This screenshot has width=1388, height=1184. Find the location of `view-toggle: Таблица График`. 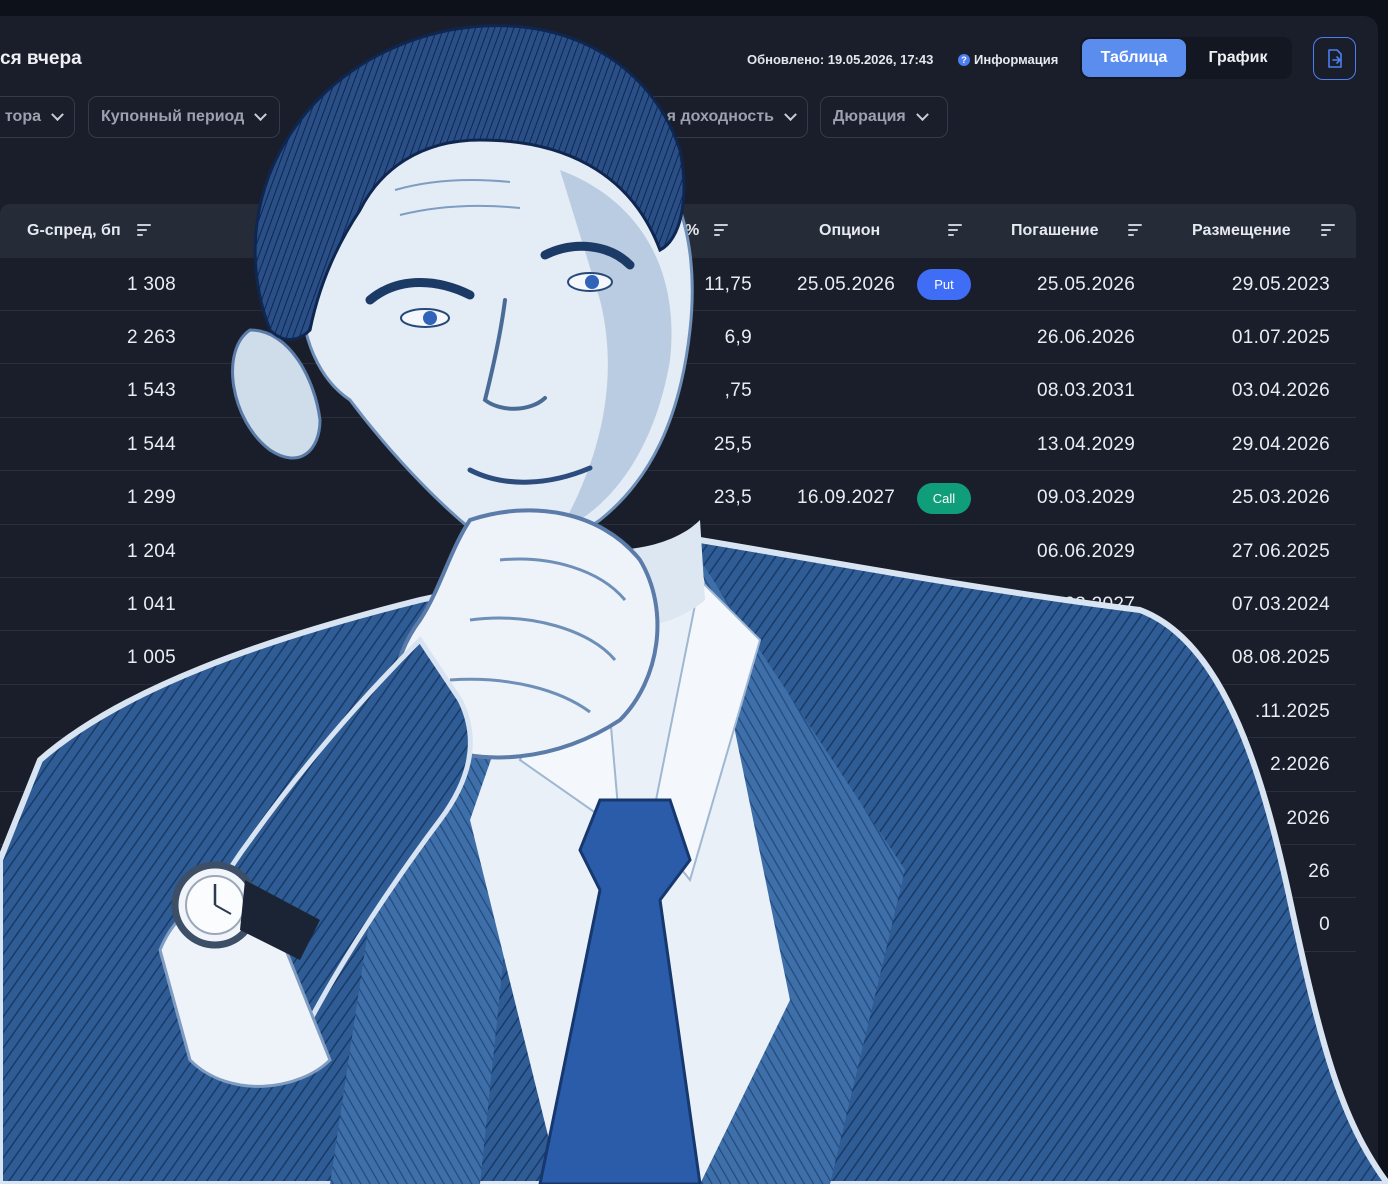

view-toggle: Таблица График is located at coordinates (1186, 58).